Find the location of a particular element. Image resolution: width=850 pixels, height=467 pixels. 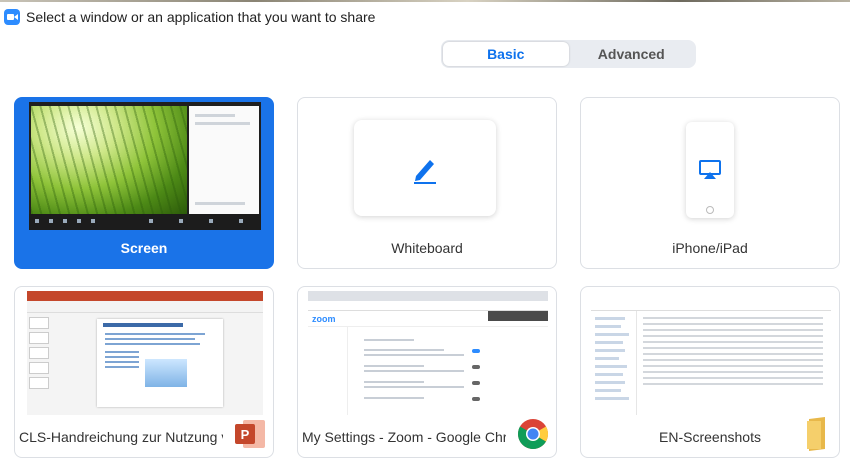

svg-text: P is located at coordinates (245, 434).